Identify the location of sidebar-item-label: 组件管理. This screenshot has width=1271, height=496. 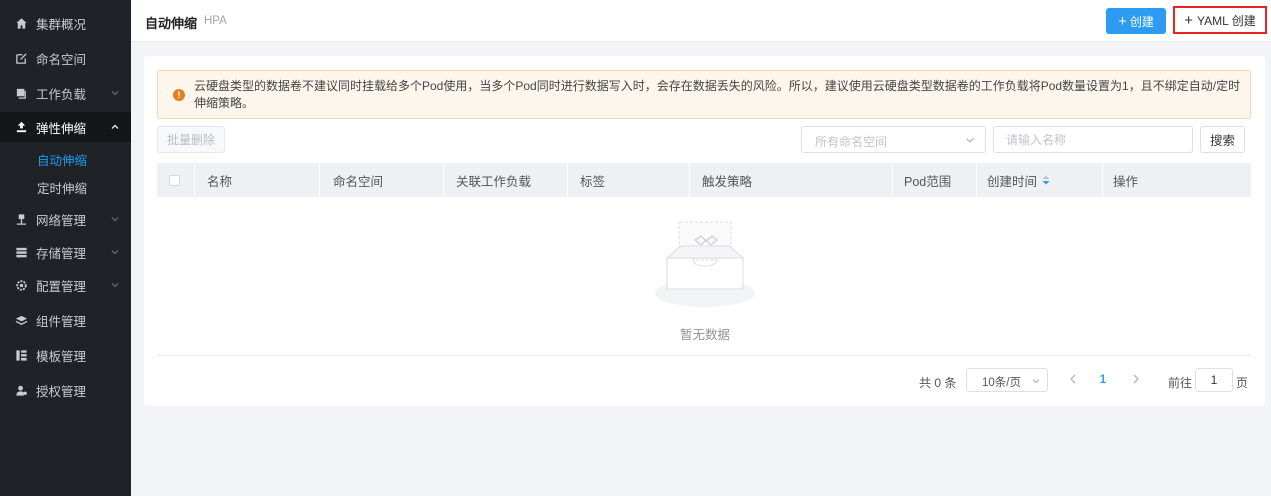
(61, 321).